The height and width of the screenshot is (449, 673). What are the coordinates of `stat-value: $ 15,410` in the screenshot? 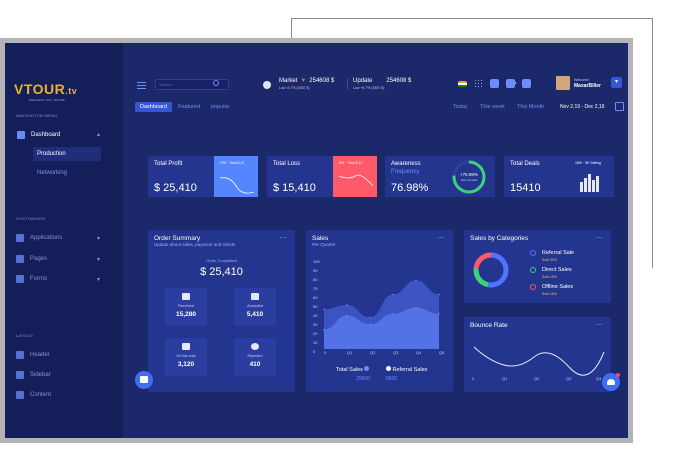 It's located at (294, 188).